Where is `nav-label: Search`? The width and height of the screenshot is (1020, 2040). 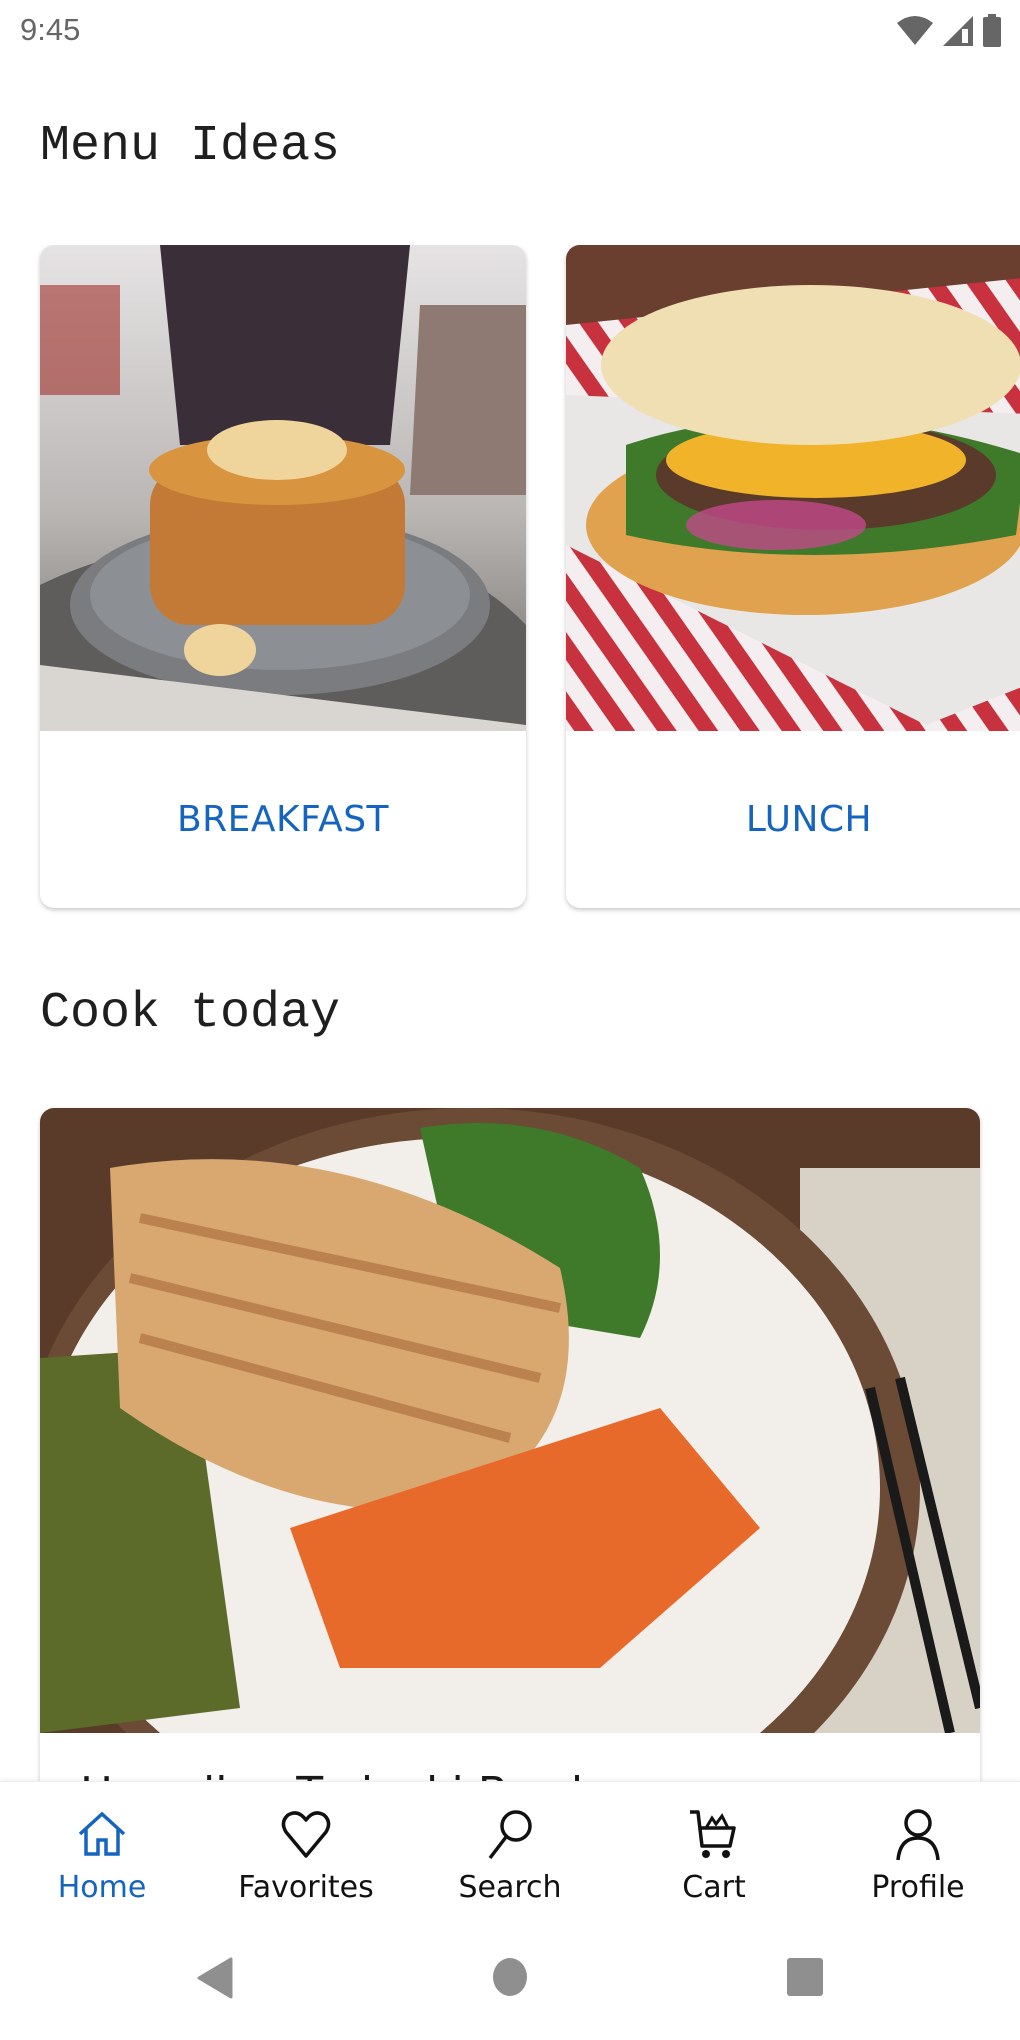
nav-label: Search is located at coordinates (510, 1887).